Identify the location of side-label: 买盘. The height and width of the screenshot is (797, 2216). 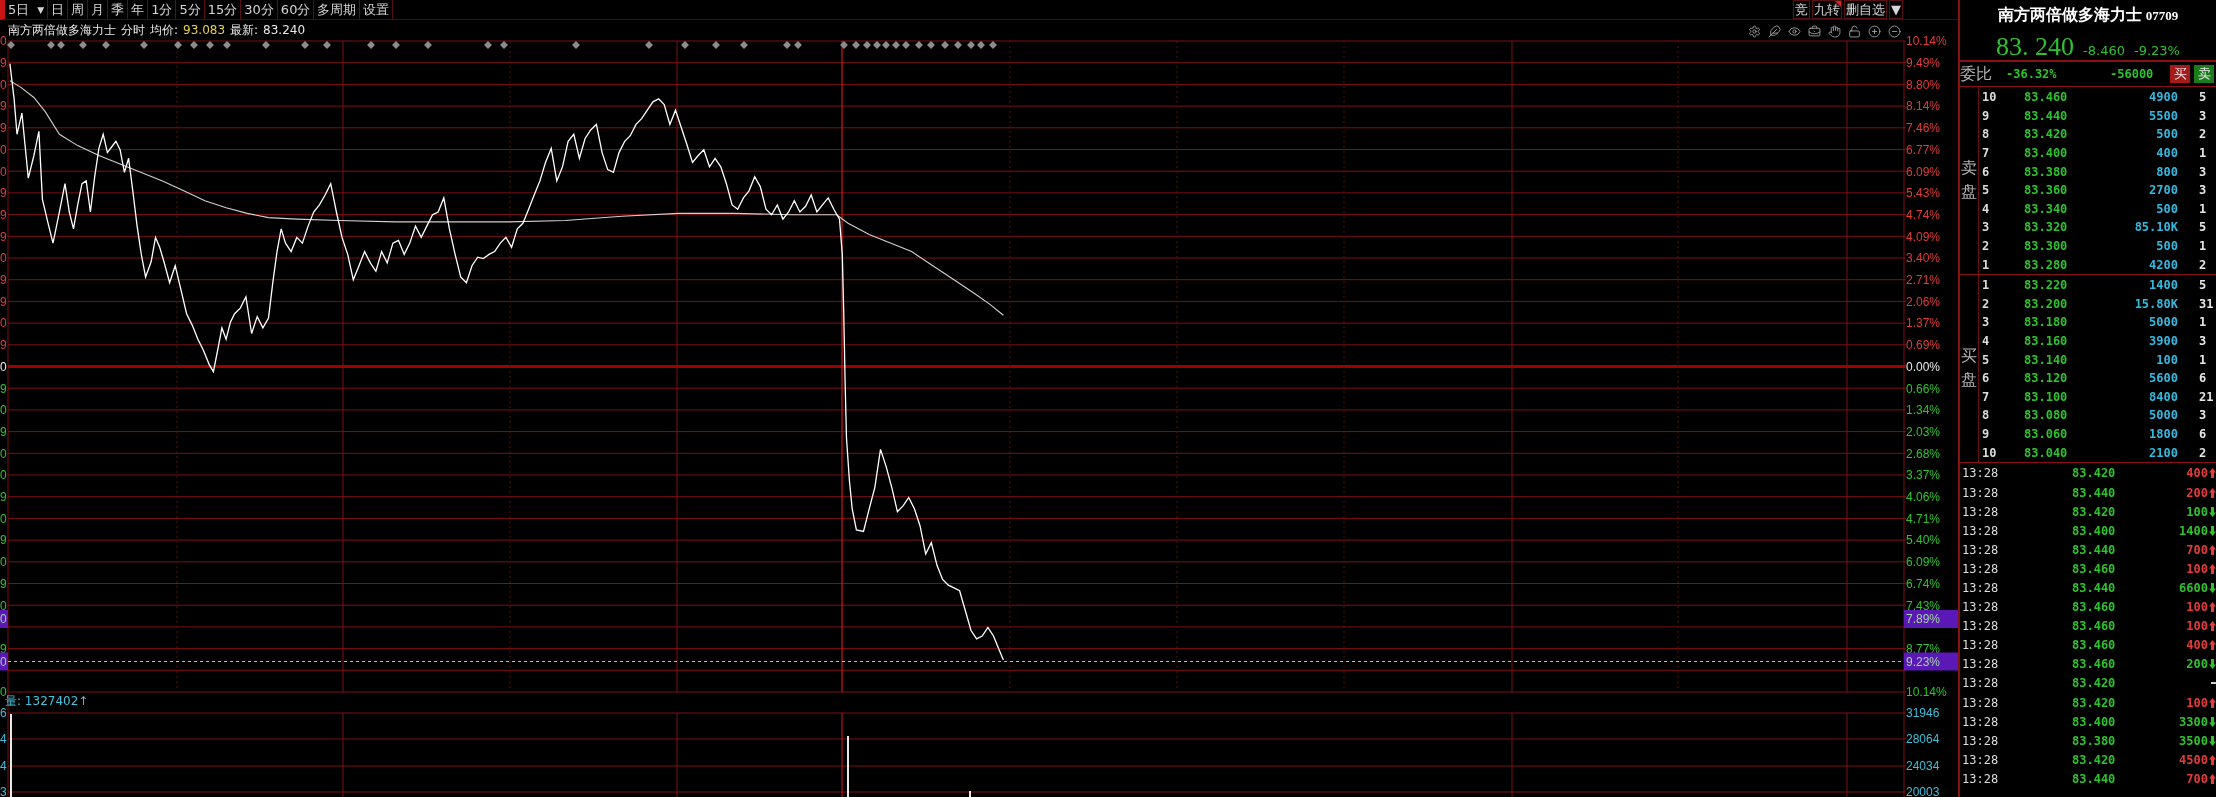
(1969, 368).